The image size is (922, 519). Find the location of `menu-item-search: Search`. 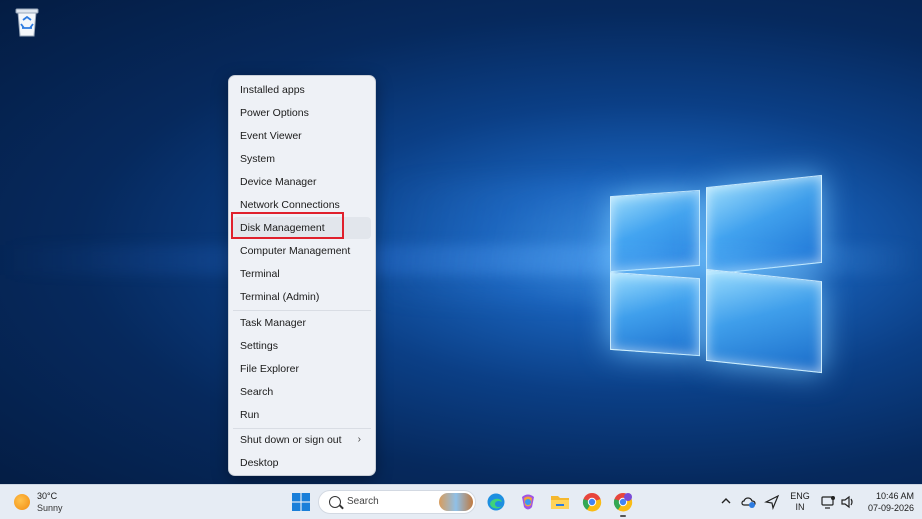

menu-item-search: Search is located at coordinates (302, 392).